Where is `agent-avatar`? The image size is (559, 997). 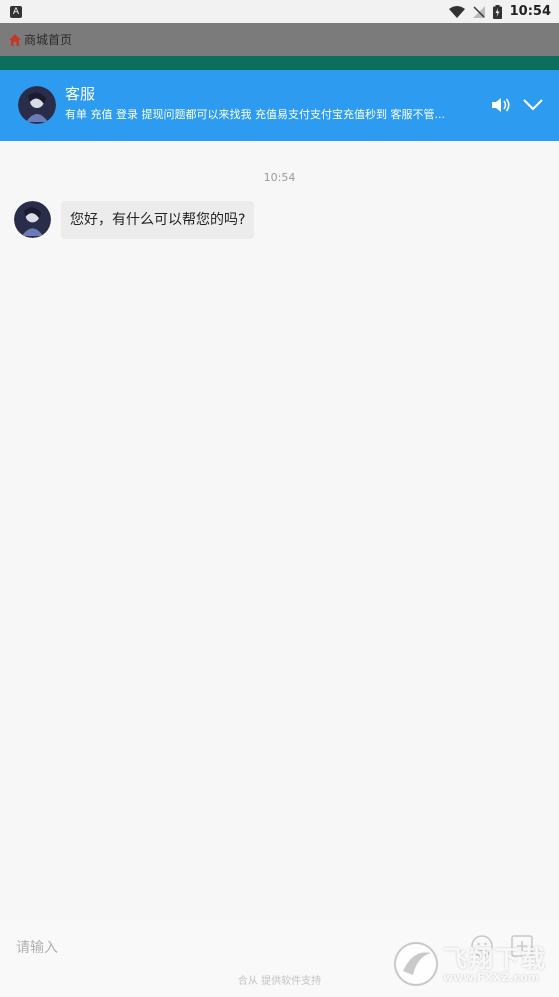
agent-avatar is located at coordinates (37, 105).